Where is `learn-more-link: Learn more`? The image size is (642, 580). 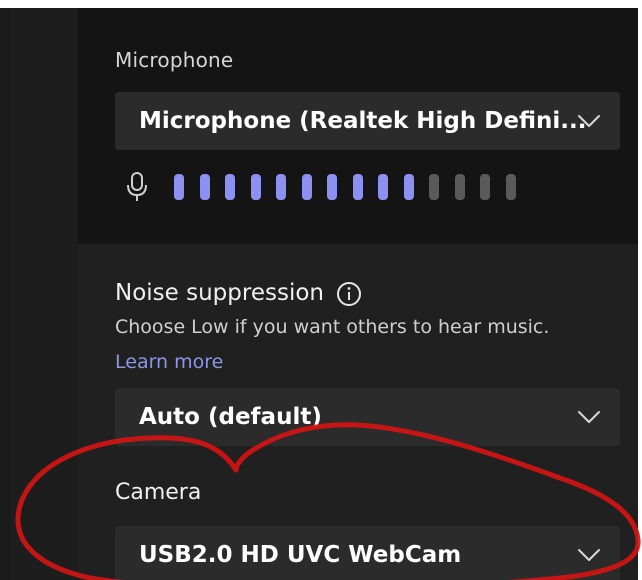
learn-more-link: Learn more is located at coordinates (169, 362).